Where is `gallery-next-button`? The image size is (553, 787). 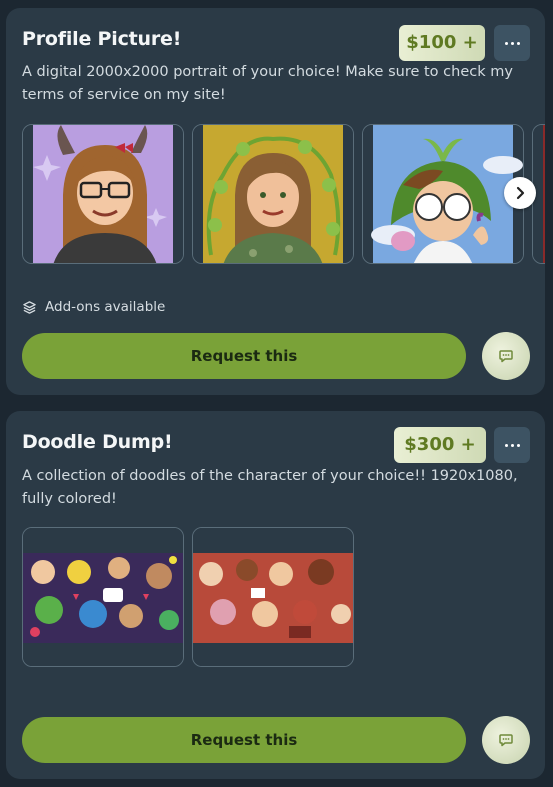
gallery-next-button is located at coordinates (520, 193).